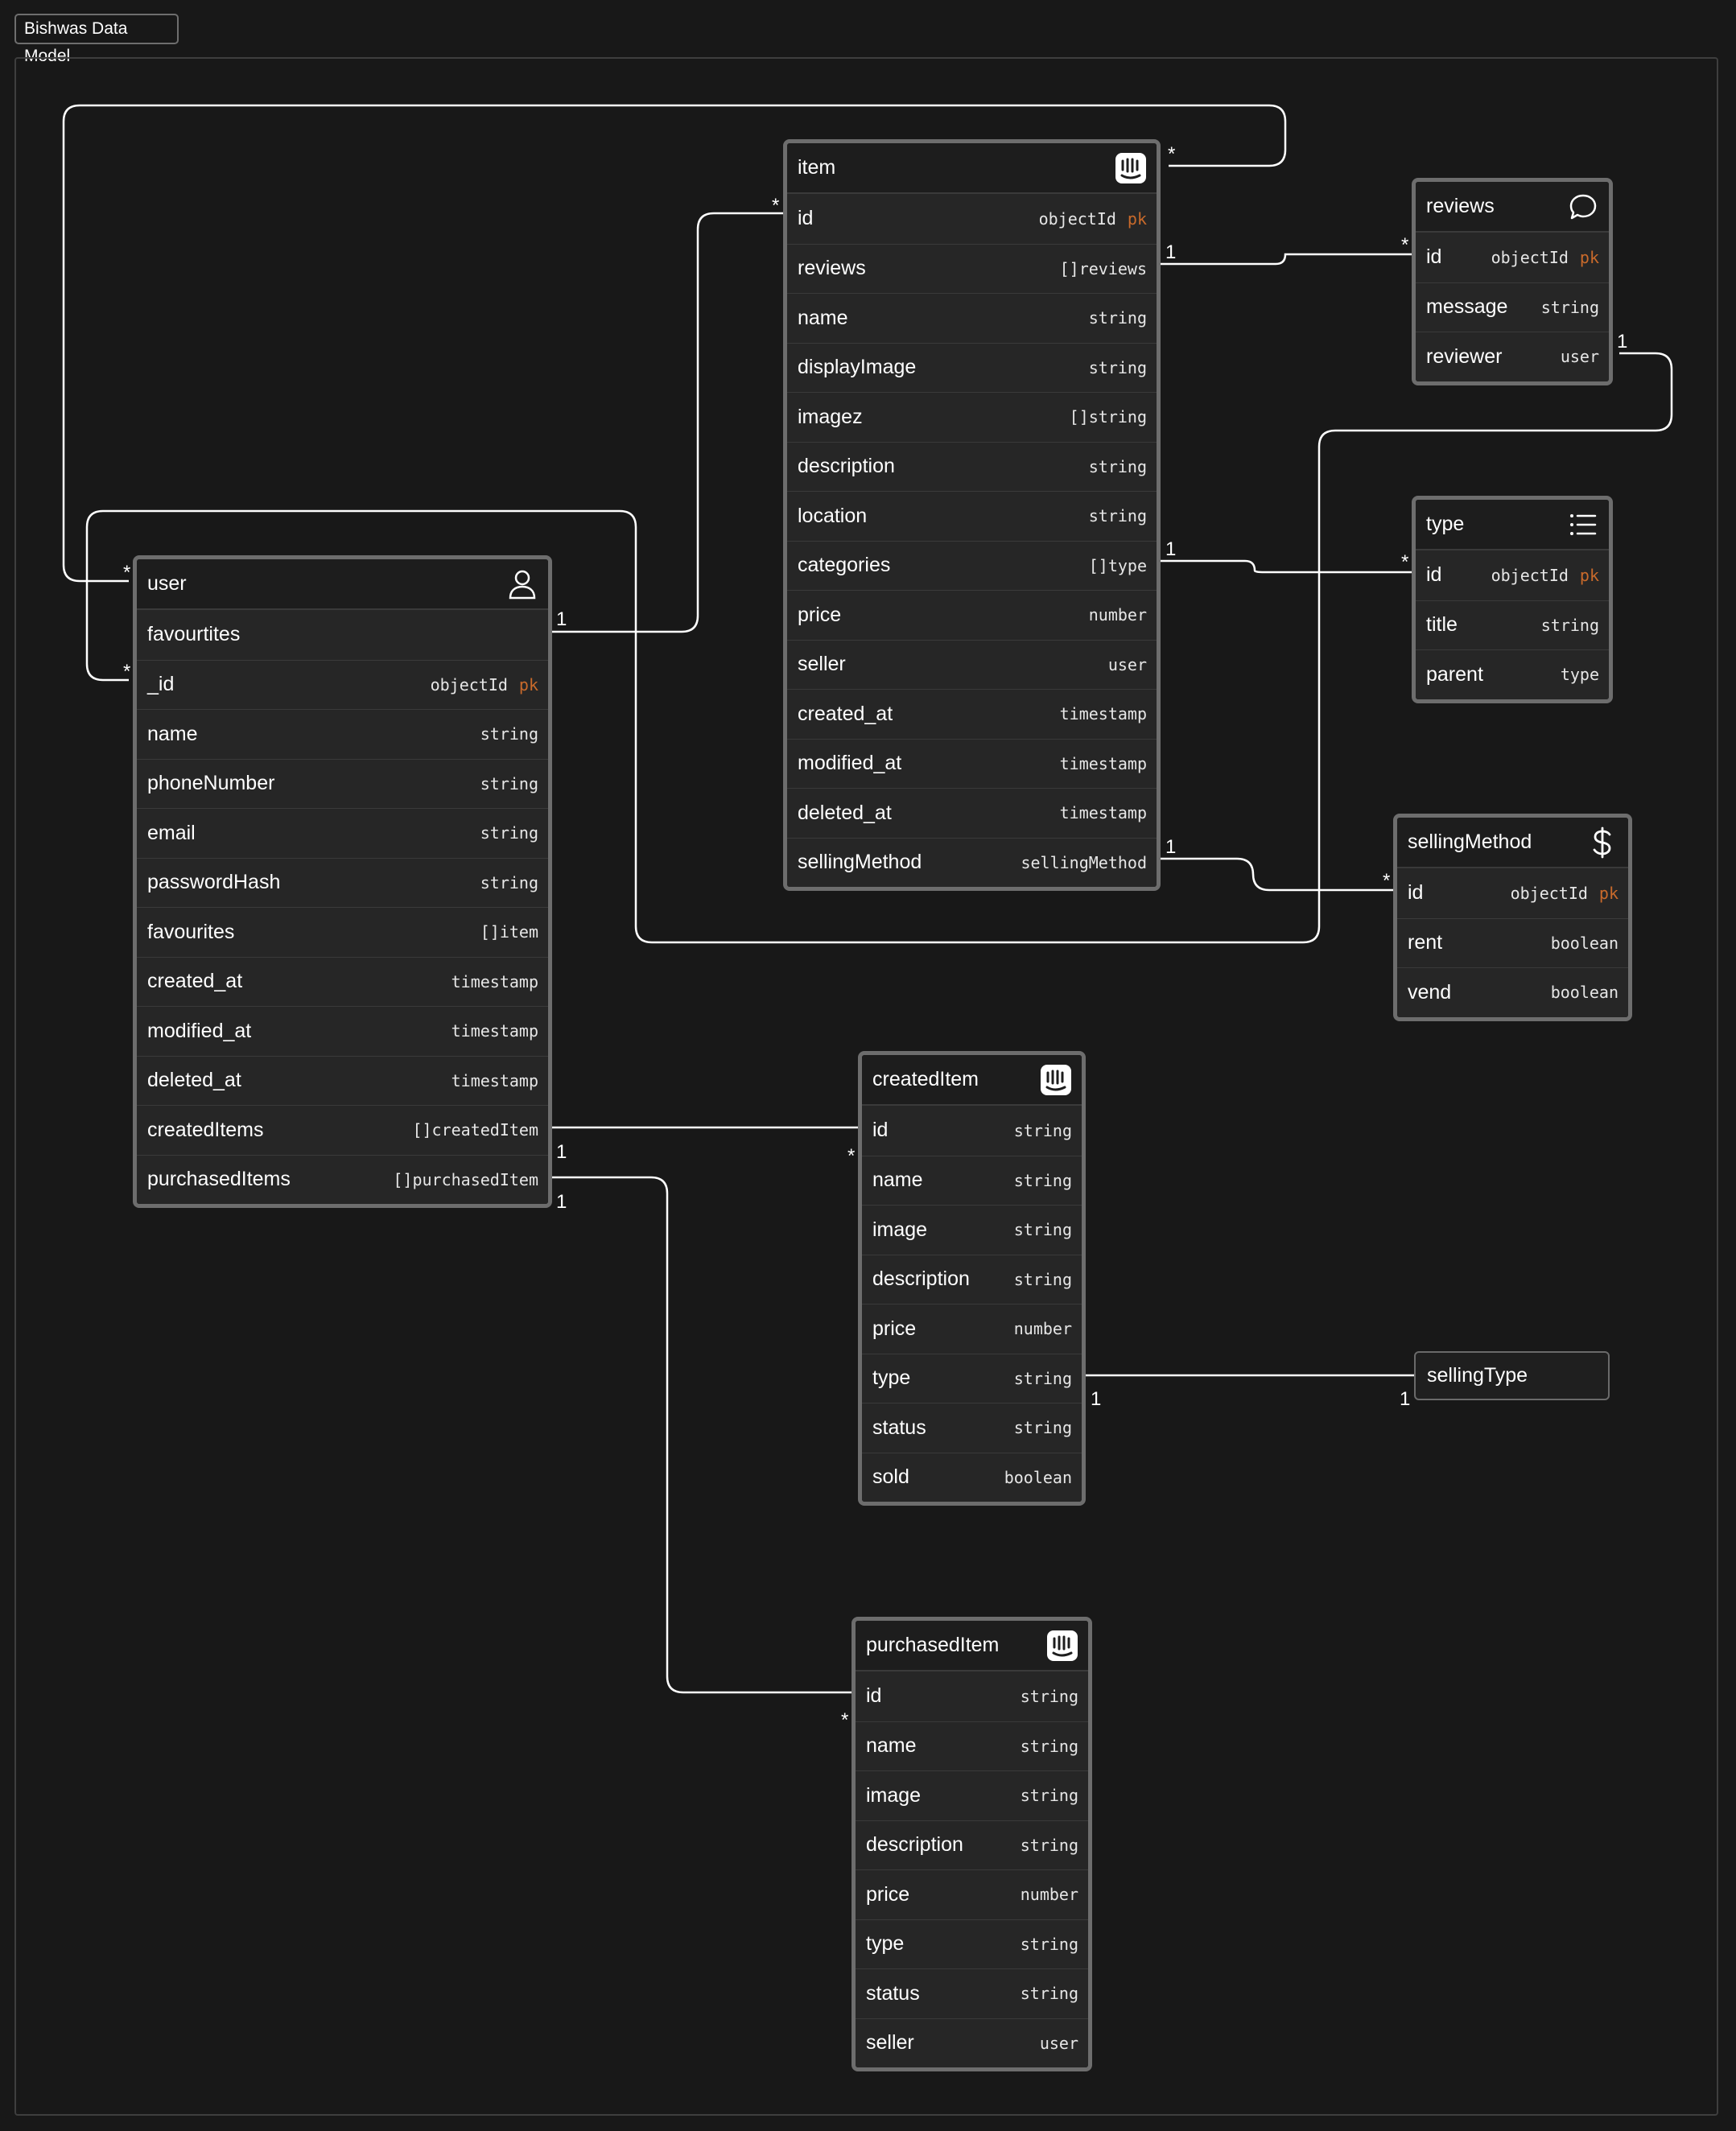 Image resolution: width=1736 pixels, height=2131 pixels. Describe the element at coordinates (972, 862) in the screenshot. I see `field-row: sellingMethod sellingMethod` at that location.